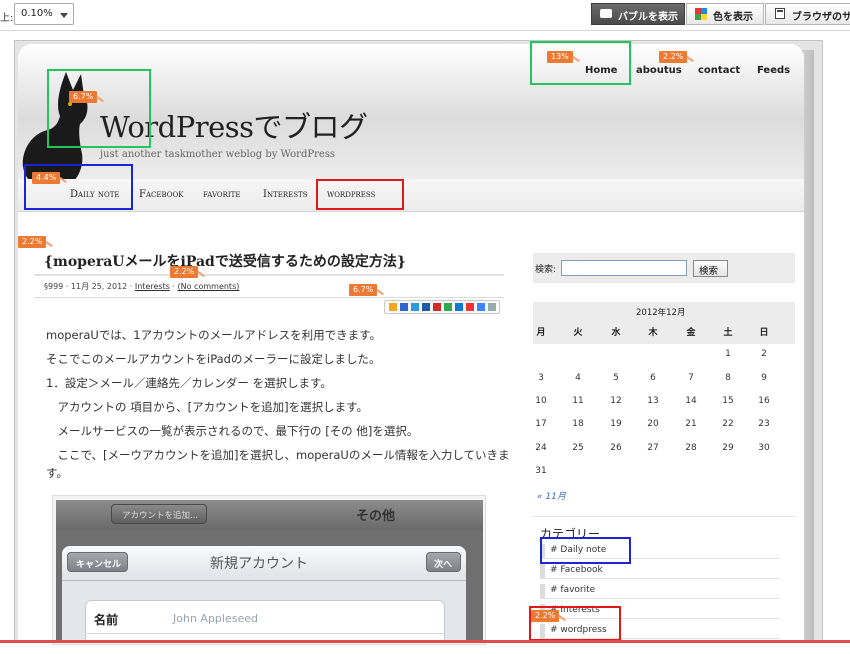 The image size is (850, 654). What do you see at coordinates (578, 378) in the screenshot?
I see `calendar-day: 4` at bounding box center [578, 378].